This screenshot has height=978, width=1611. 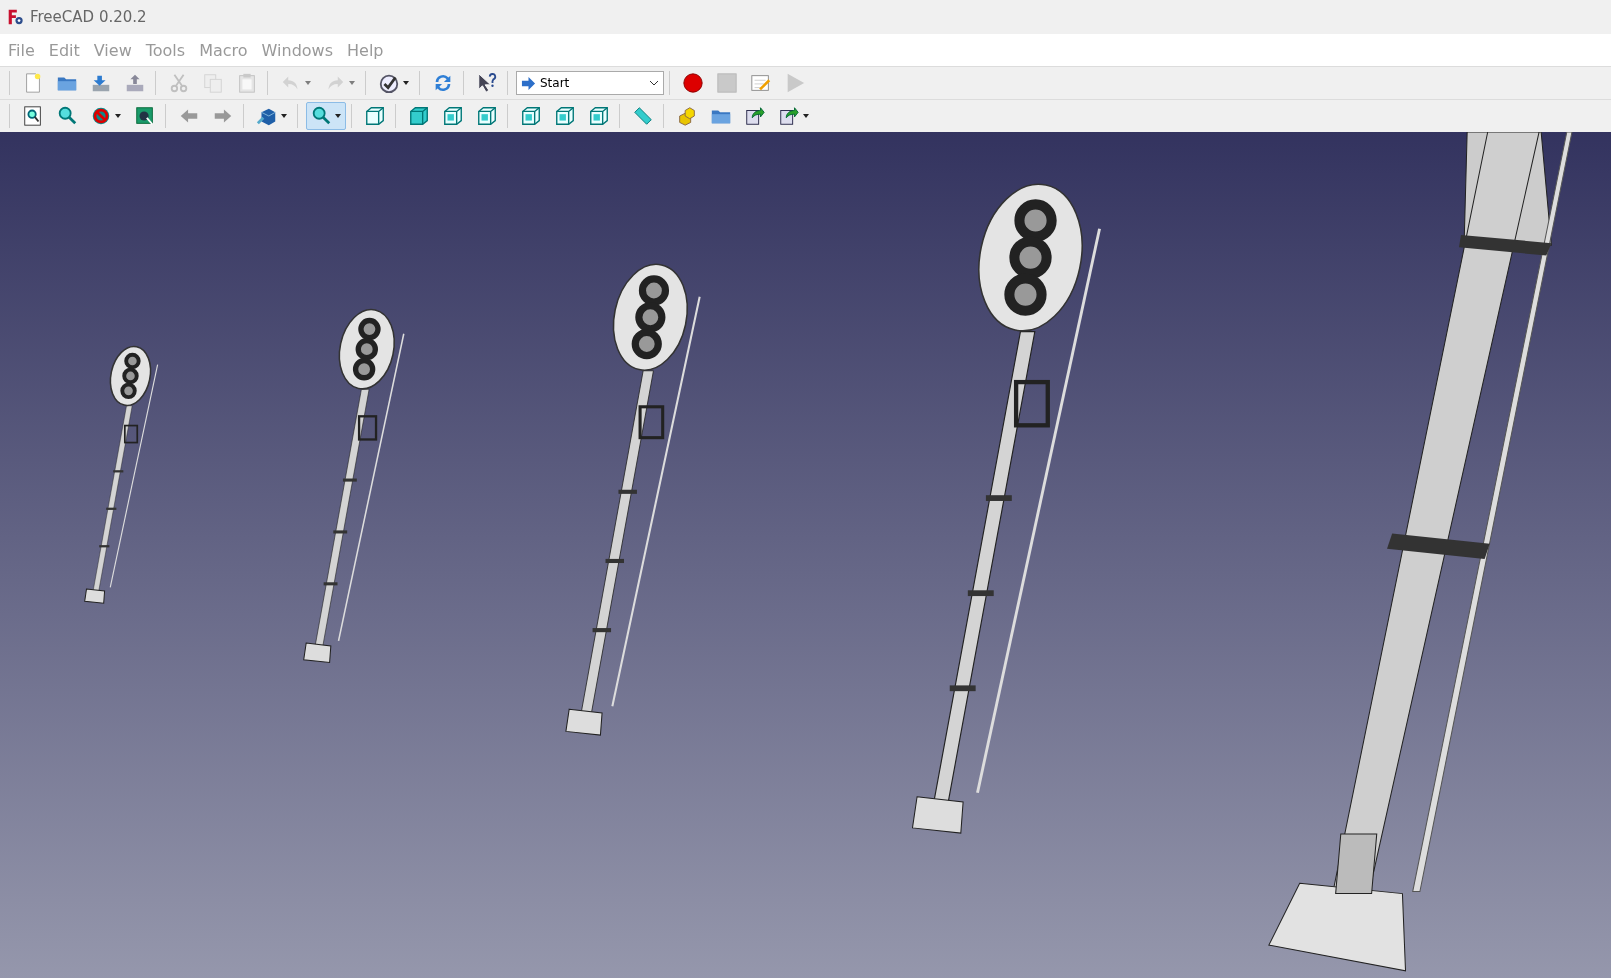 I want to click on ruler-icon, so click(x=643, y=116).